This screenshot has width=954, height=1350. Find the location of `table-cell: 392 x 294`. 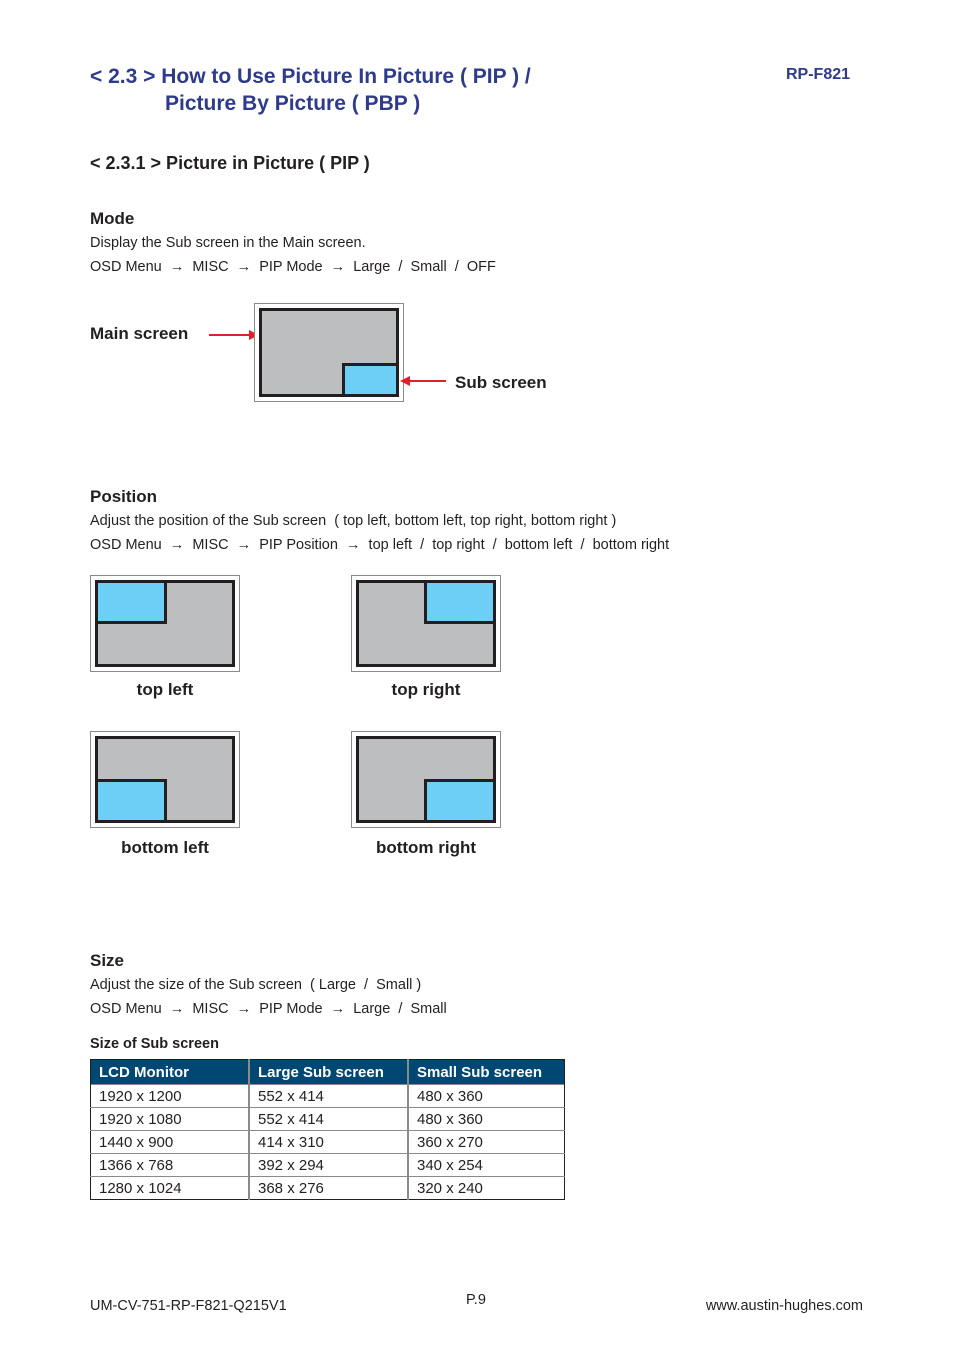

table-cell: 392 x 294 is located at coordinates (328, 1165).